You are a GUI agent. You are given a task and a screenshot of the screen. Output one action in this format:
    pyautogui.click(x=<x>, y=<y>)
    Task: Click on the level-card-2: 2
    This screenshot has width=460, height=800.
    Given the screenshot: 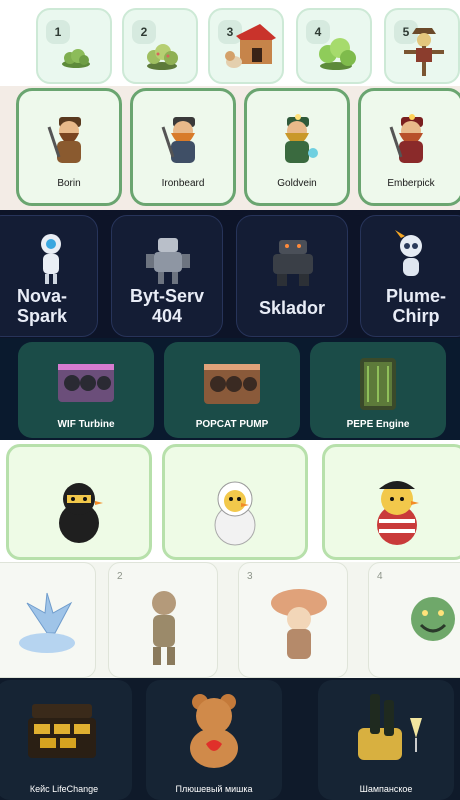 What is the action you would take?
    pyautogui.click(x=160, y=46)
    